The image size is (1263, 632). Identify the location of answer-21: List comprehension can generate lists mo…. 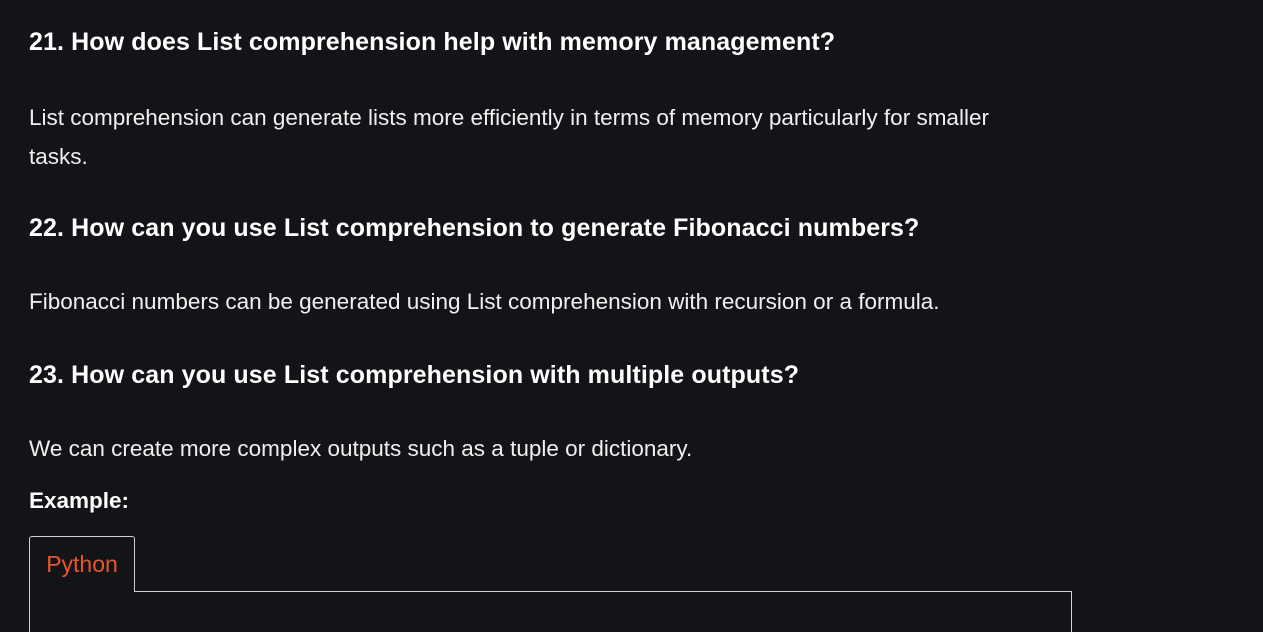
(509, 137).